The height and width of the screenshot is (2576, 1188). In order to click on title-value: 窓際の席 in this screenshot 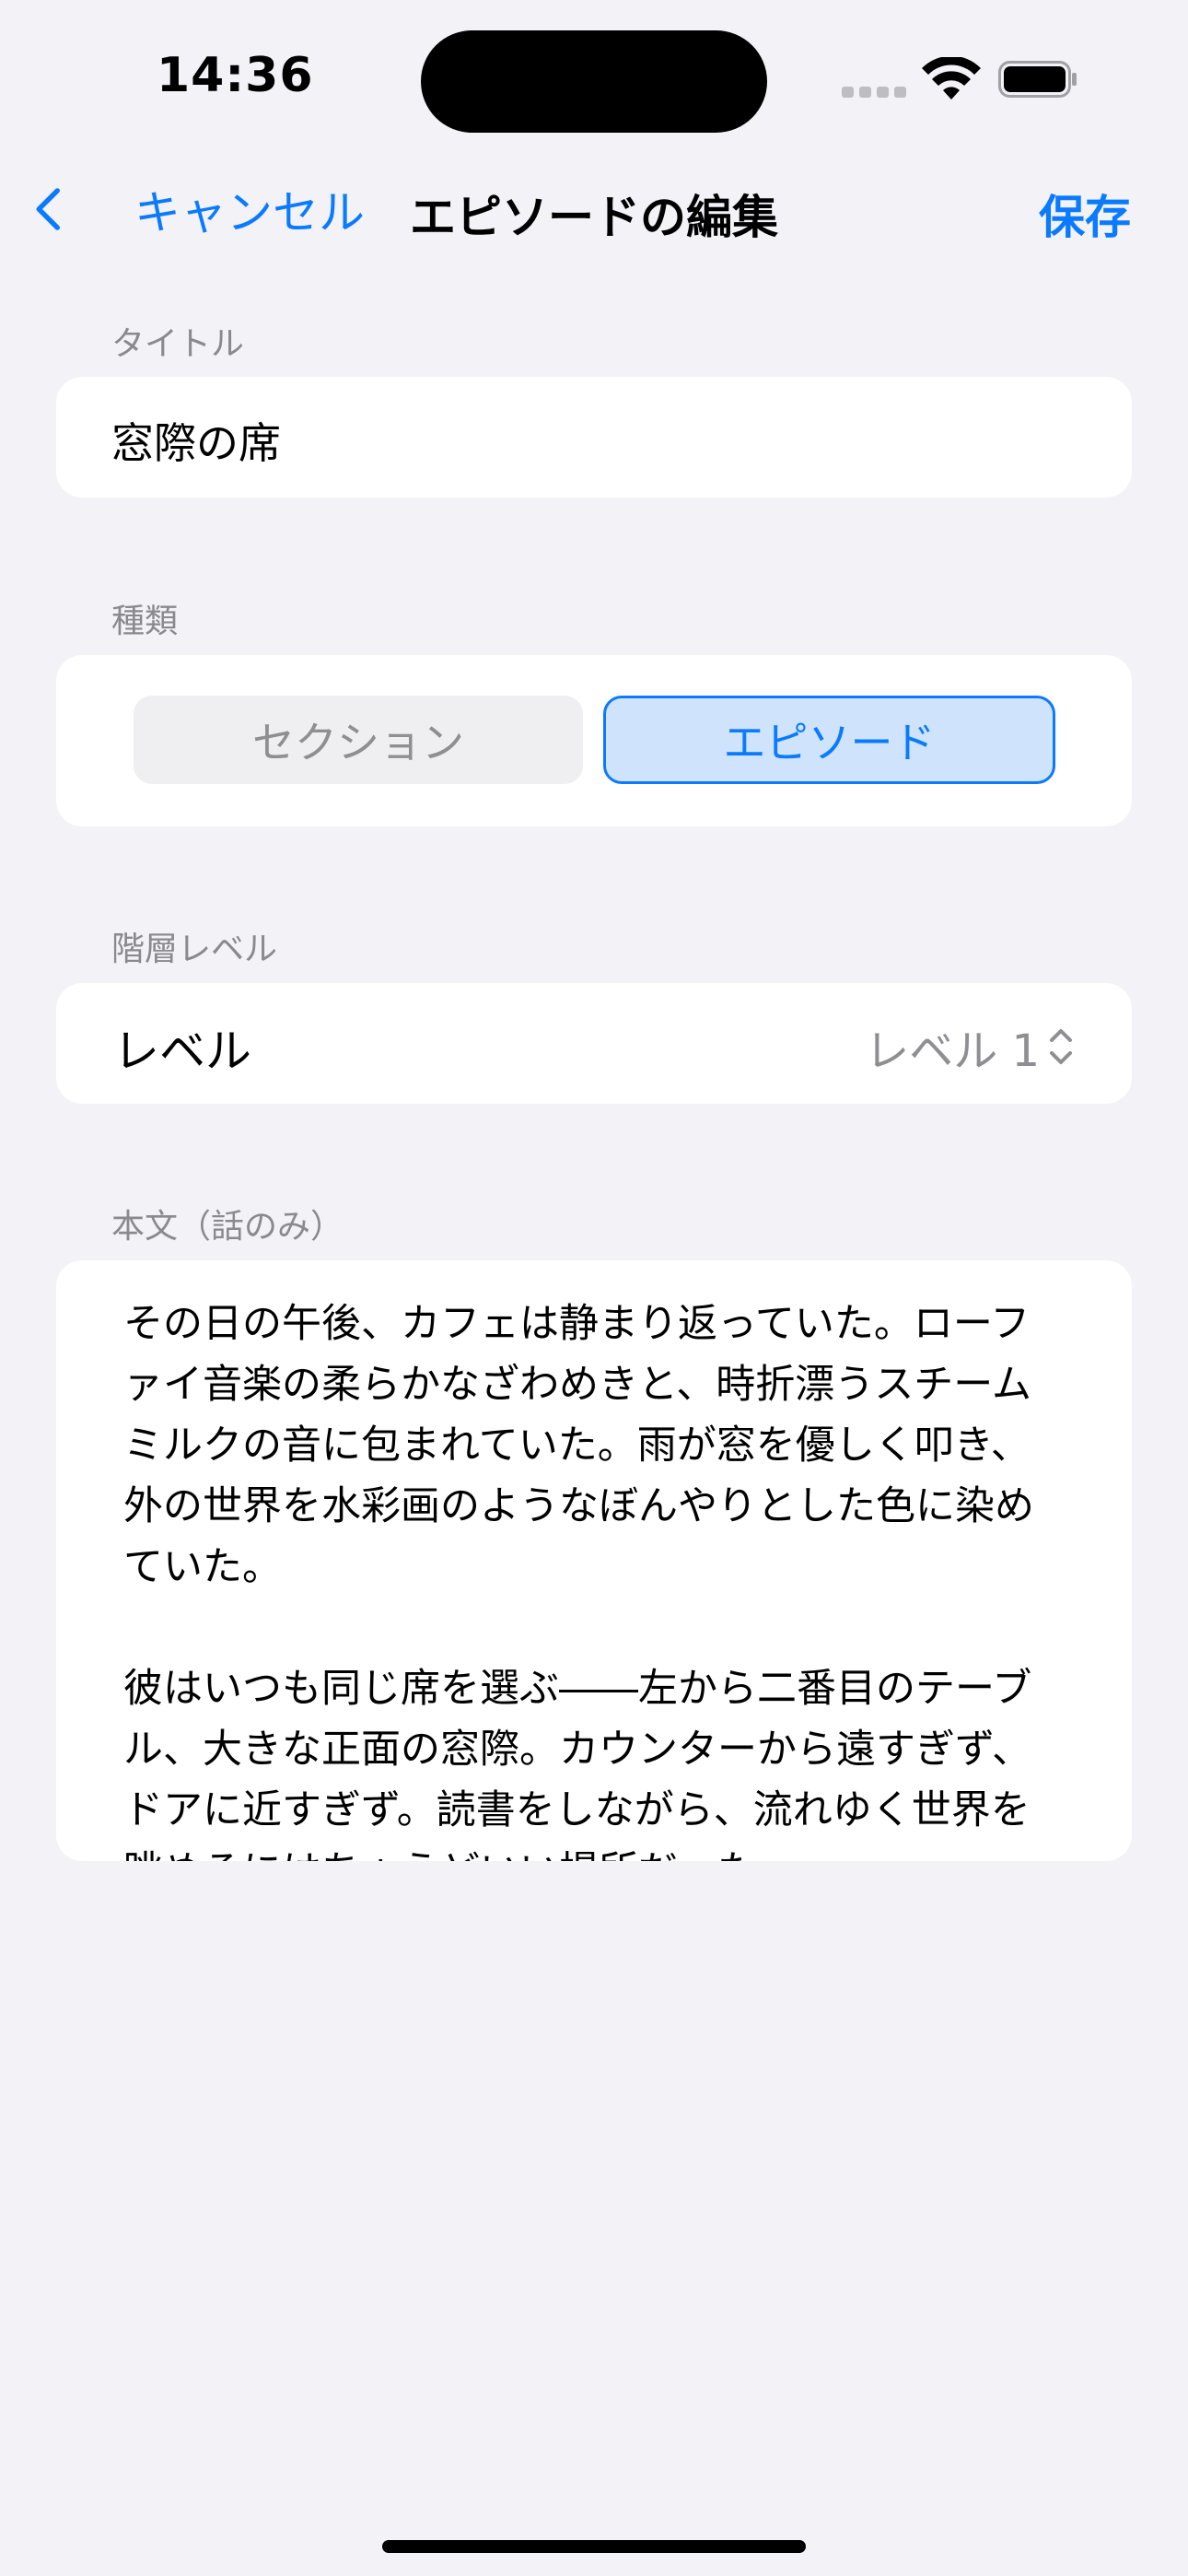, I will do `click(196, 443)`.